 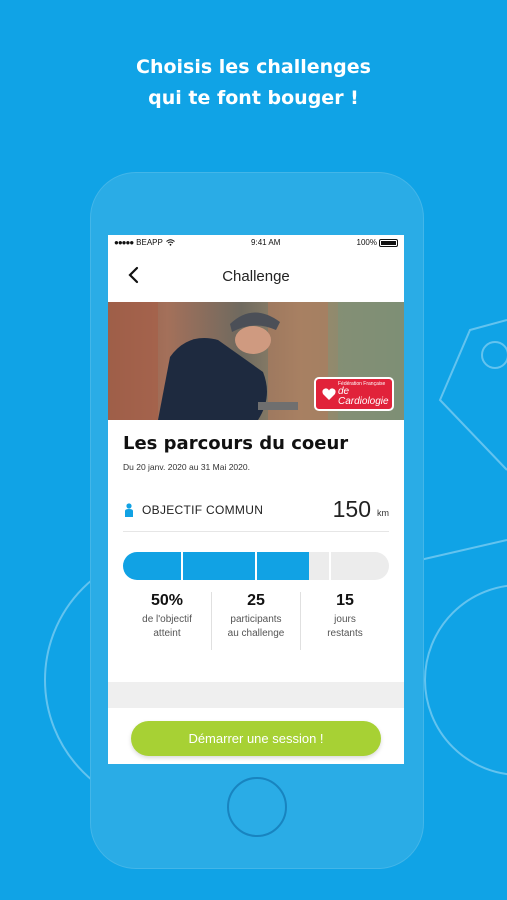 What do you see at coordinates (256, 695) in the screenshot?
I see `section-divider` at bounding box center [256, 695].